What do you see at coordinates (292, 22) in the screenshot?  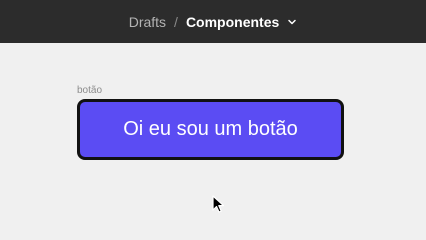 I see `chevron-down-icon` at bounding box center [292, 22].